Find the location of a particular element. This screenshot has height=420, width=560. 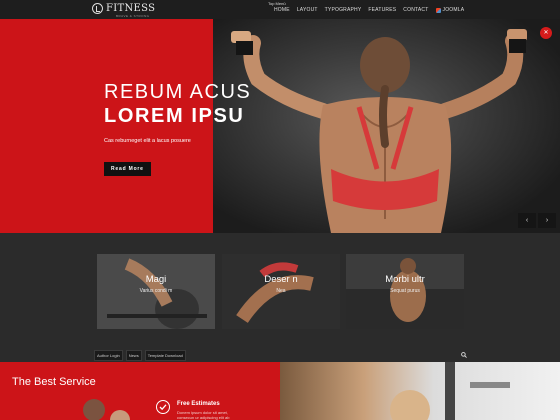

nav-item-layout: LAYOUT is located at coordinates (307, 10).